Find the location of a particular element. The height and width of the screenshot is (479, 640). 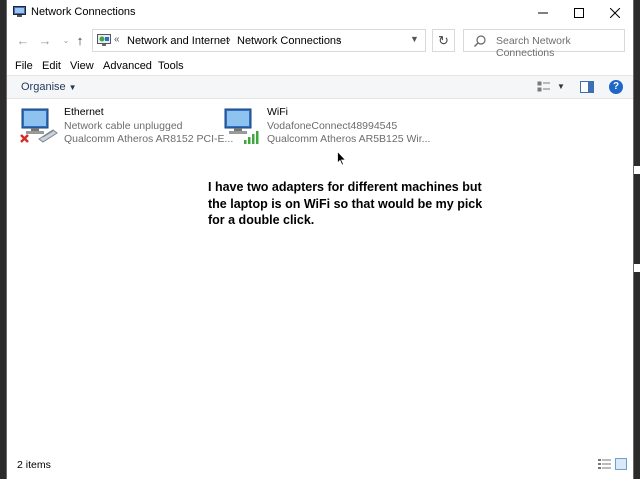

view-options-caret-icon: ▼ is located at coordinates (561, 86).